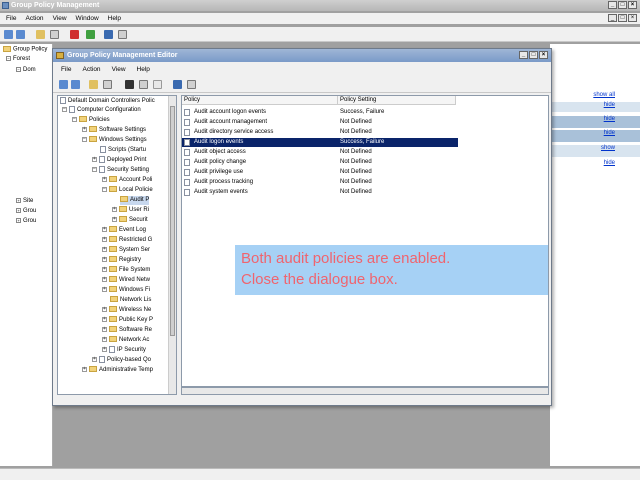  Describe the element at coordinates (533, 55) in the screenshot. I see `editor-maximize-button: □` at that location.